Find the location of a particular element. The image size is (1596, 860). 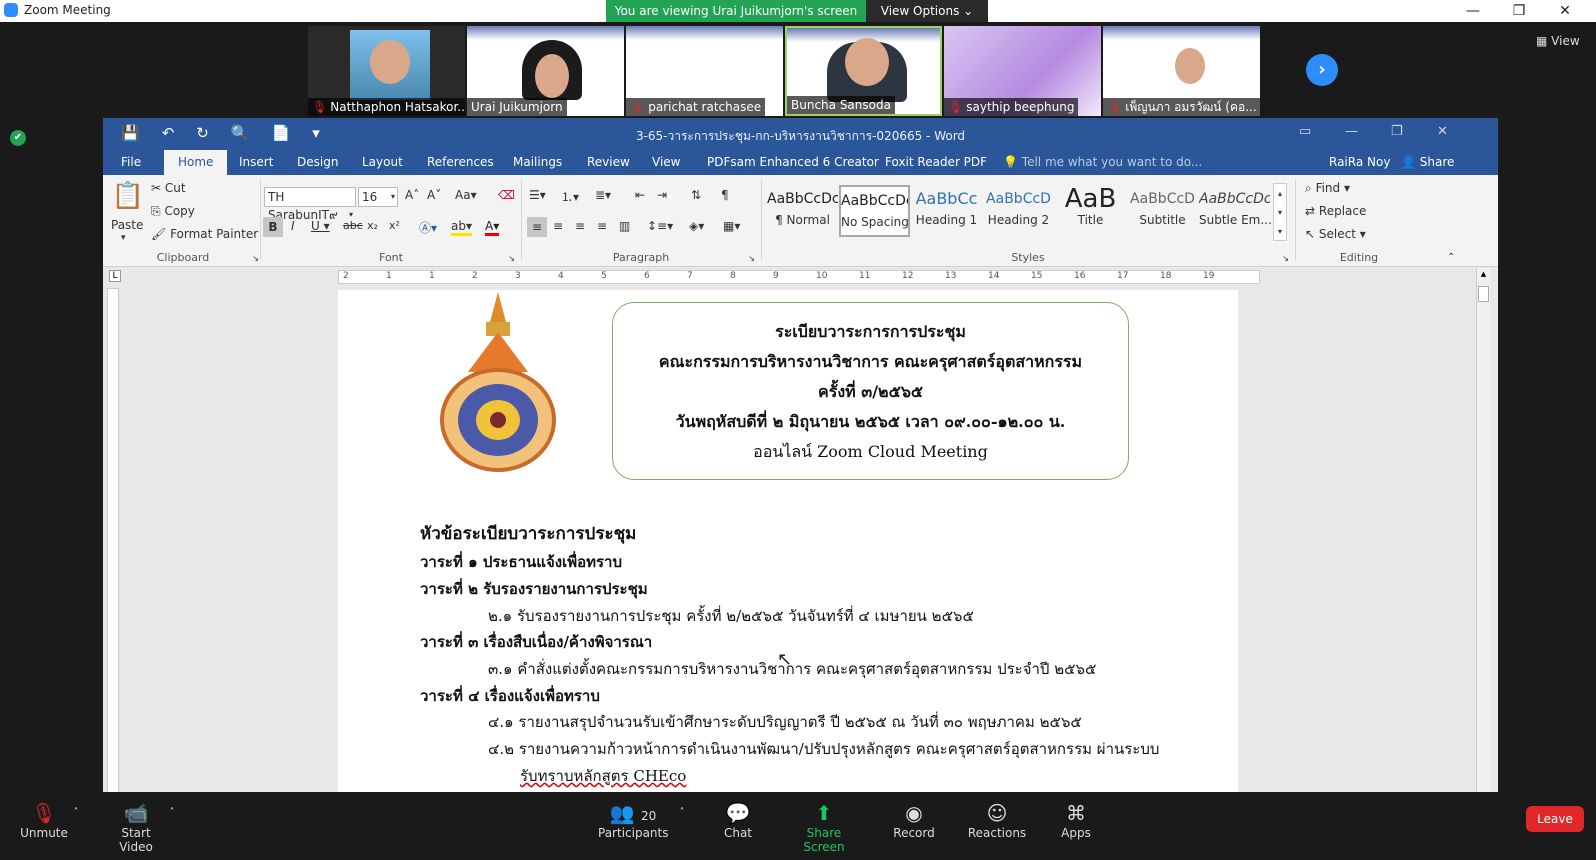

participants-chevron-icon: ˄ is located at coordinates (682, 813).